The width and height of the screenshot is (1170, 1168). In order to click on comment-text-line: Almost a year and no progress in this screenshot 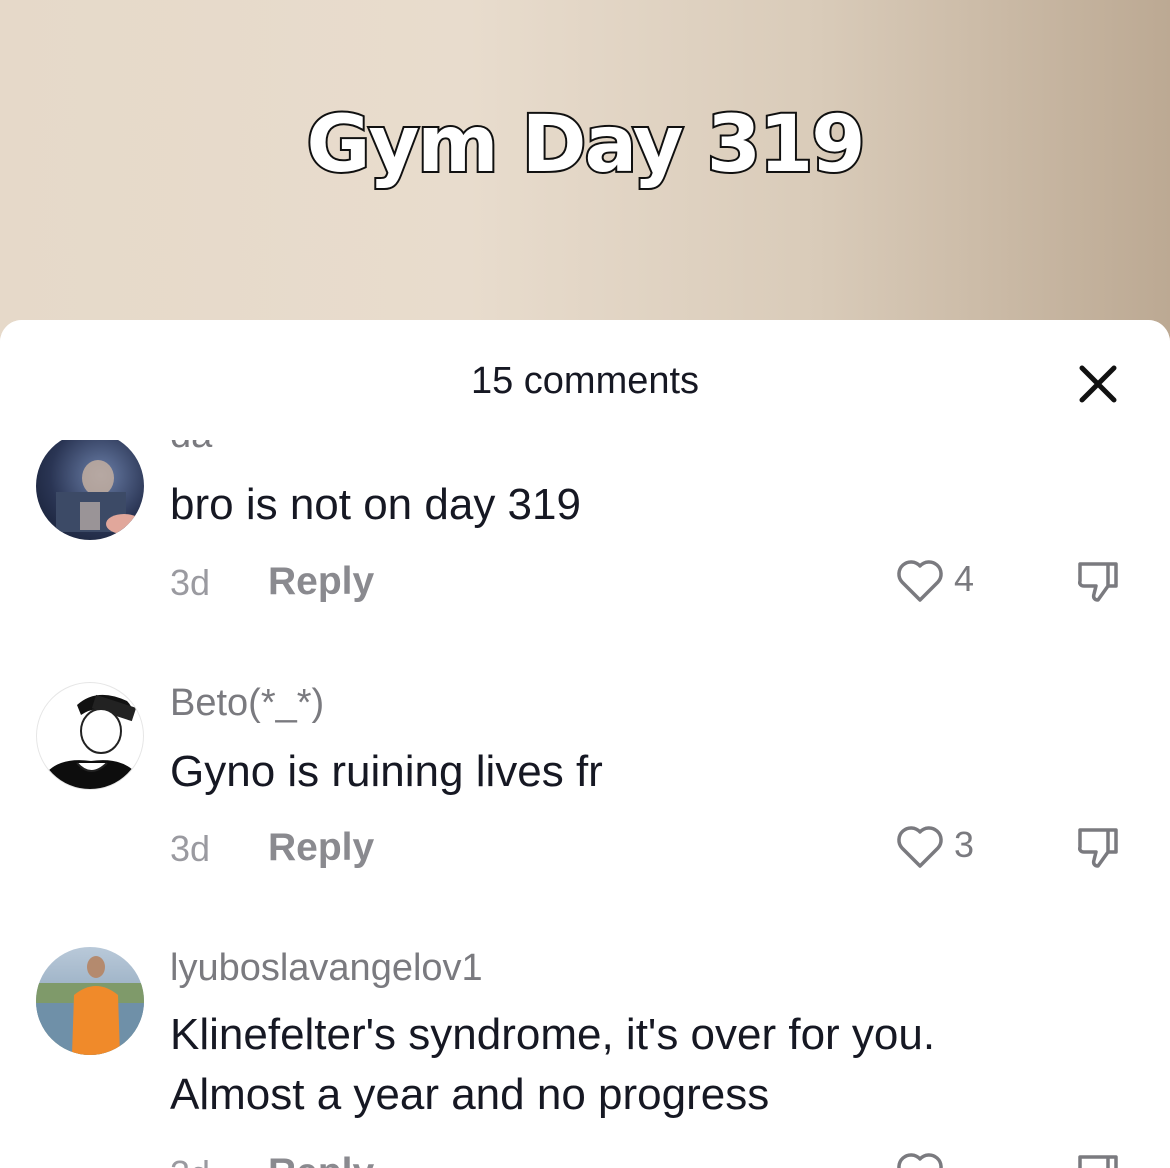, I will do `click(470, 1094)`.